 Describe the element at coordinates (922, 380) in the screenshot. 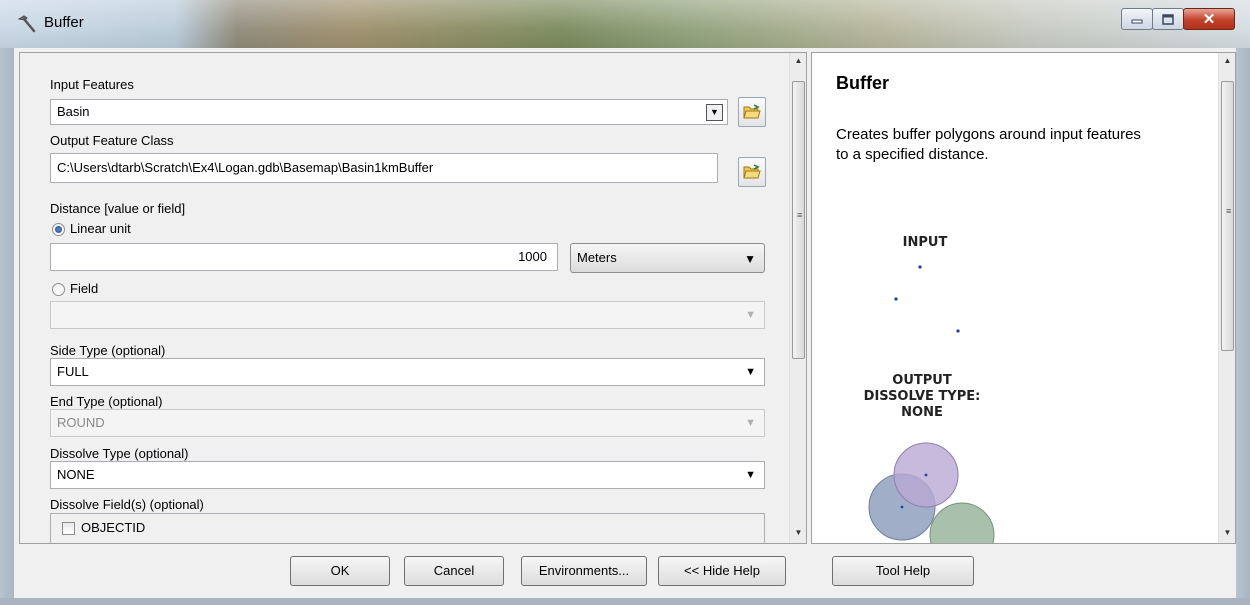

I see `diagram-output-line1: OUTPUT` at that location.